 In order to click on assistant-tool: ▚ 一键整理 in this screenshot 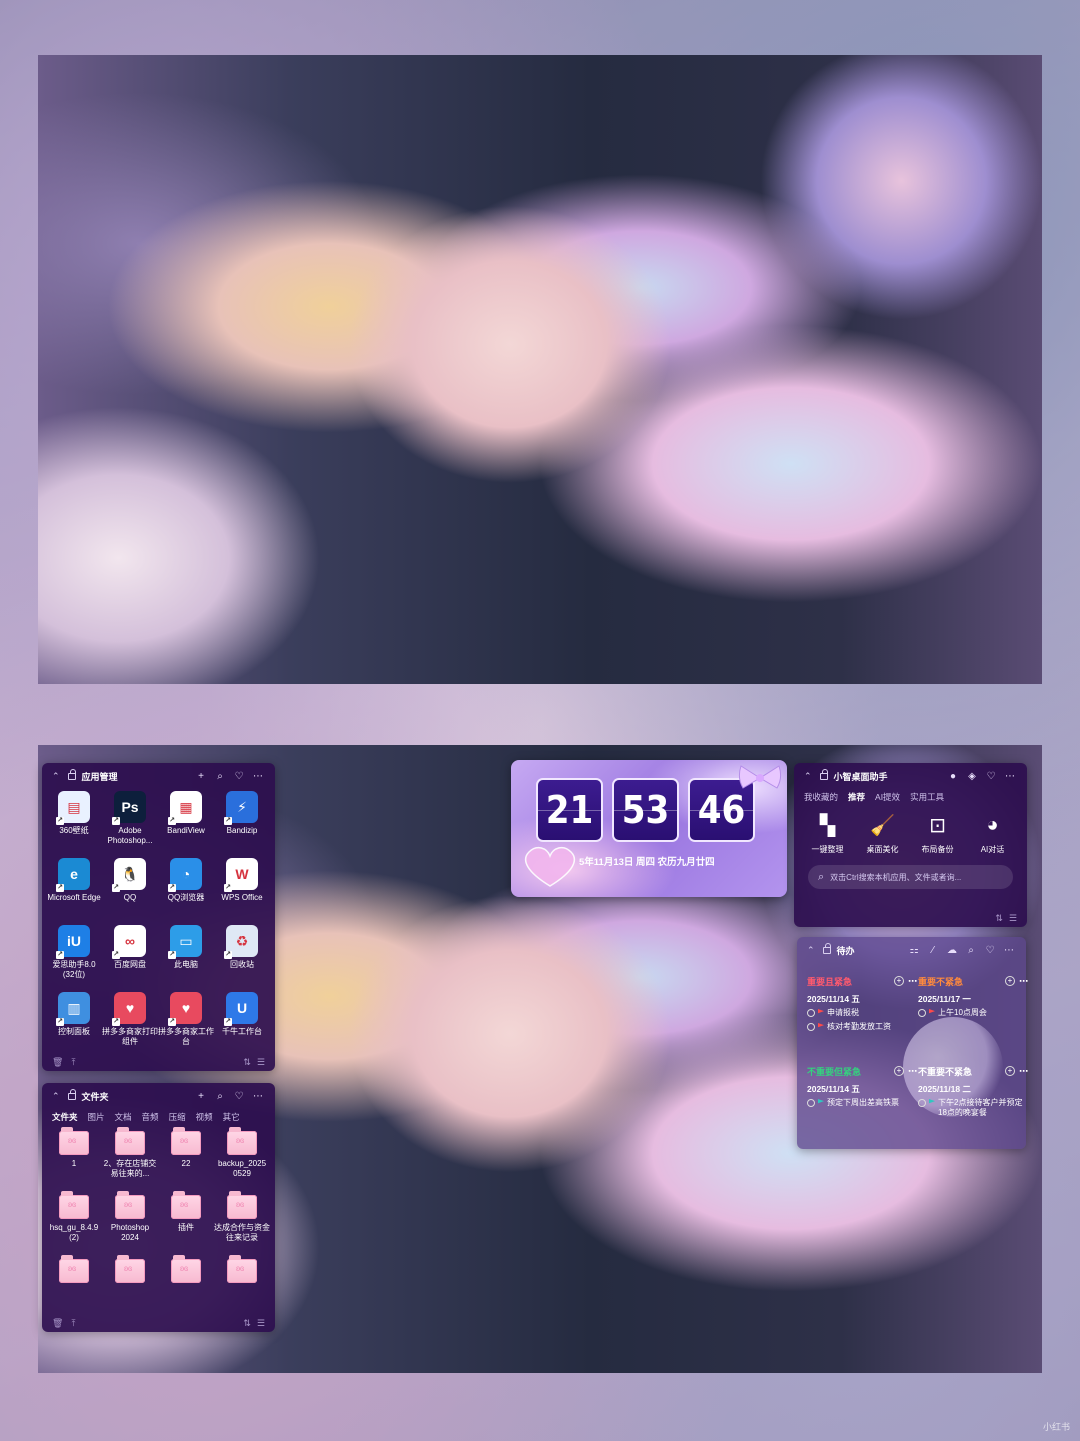, I will do `click(827, 833)`.